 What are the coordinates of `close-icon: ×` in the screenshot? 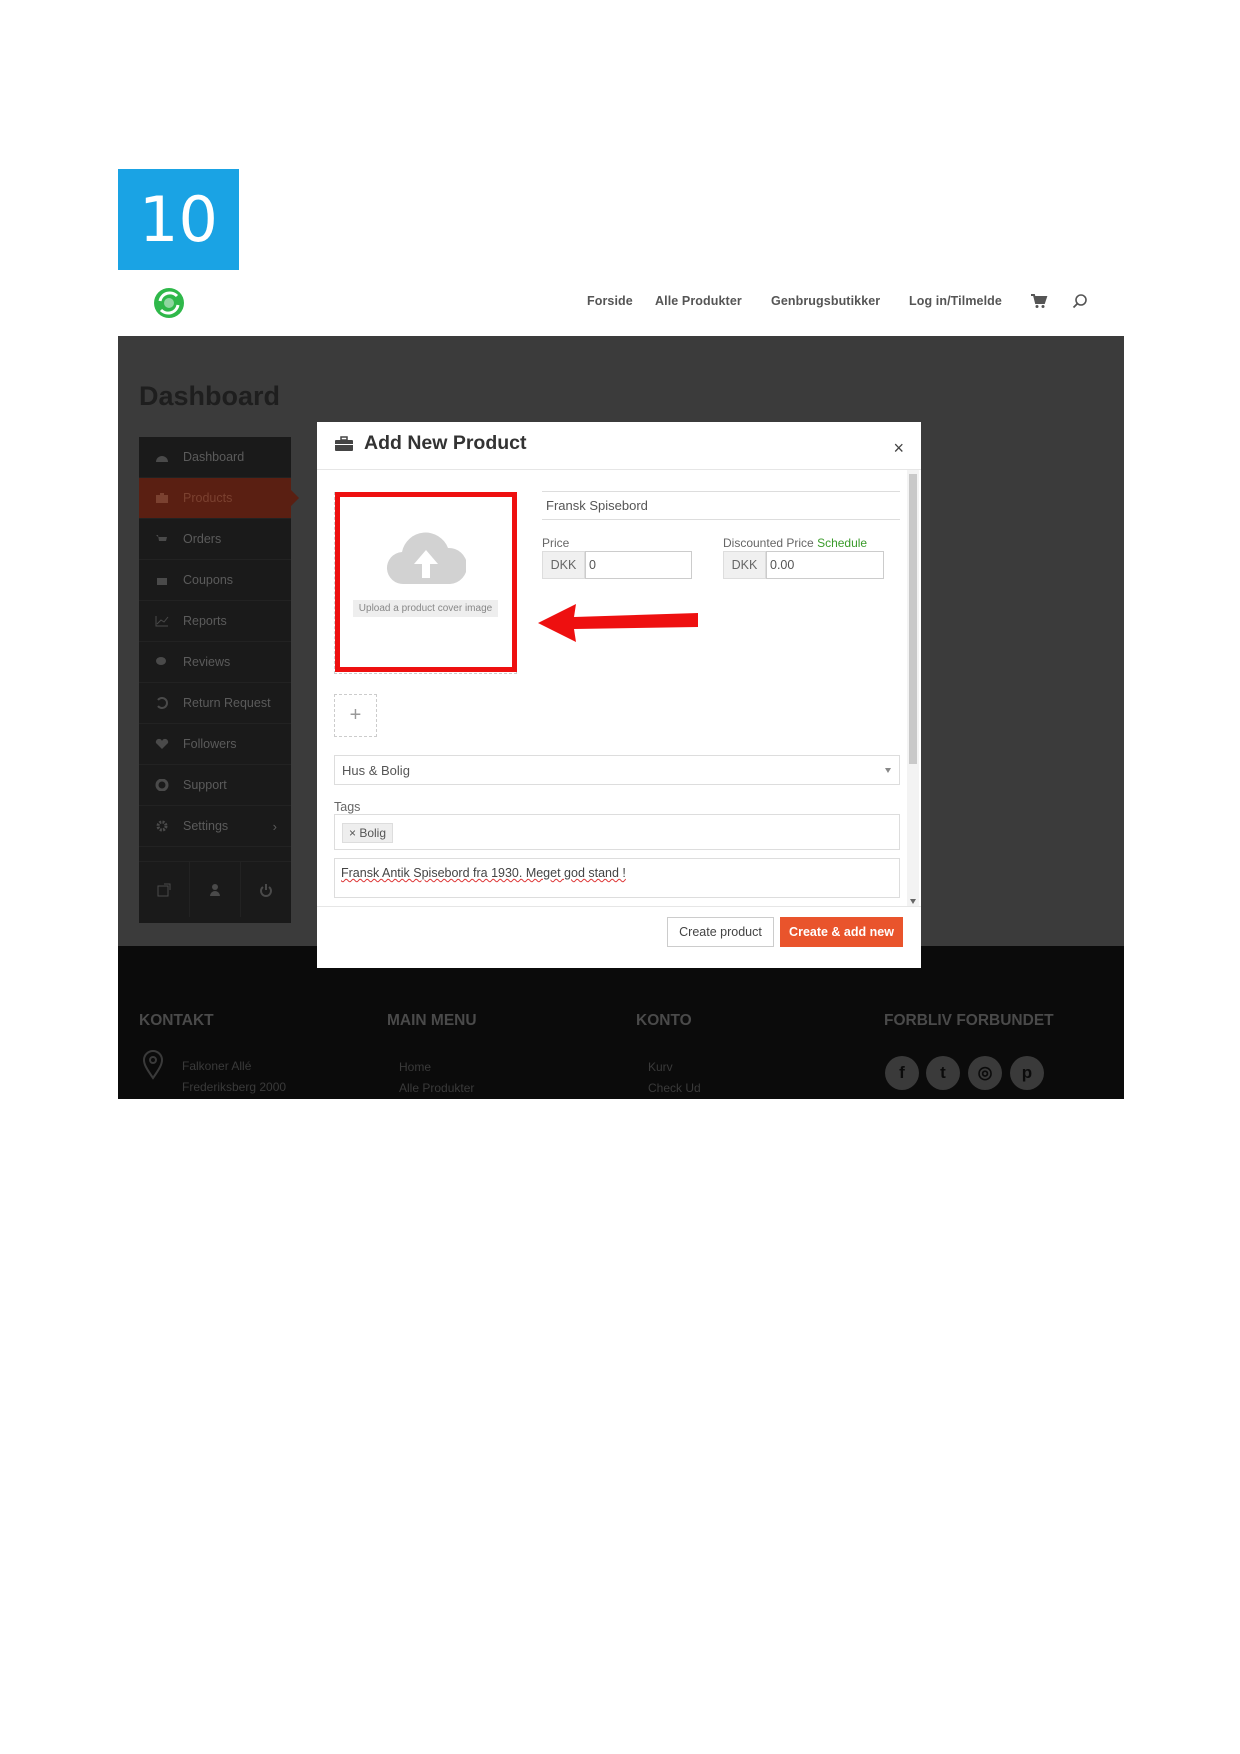 It's located at (898, 448).